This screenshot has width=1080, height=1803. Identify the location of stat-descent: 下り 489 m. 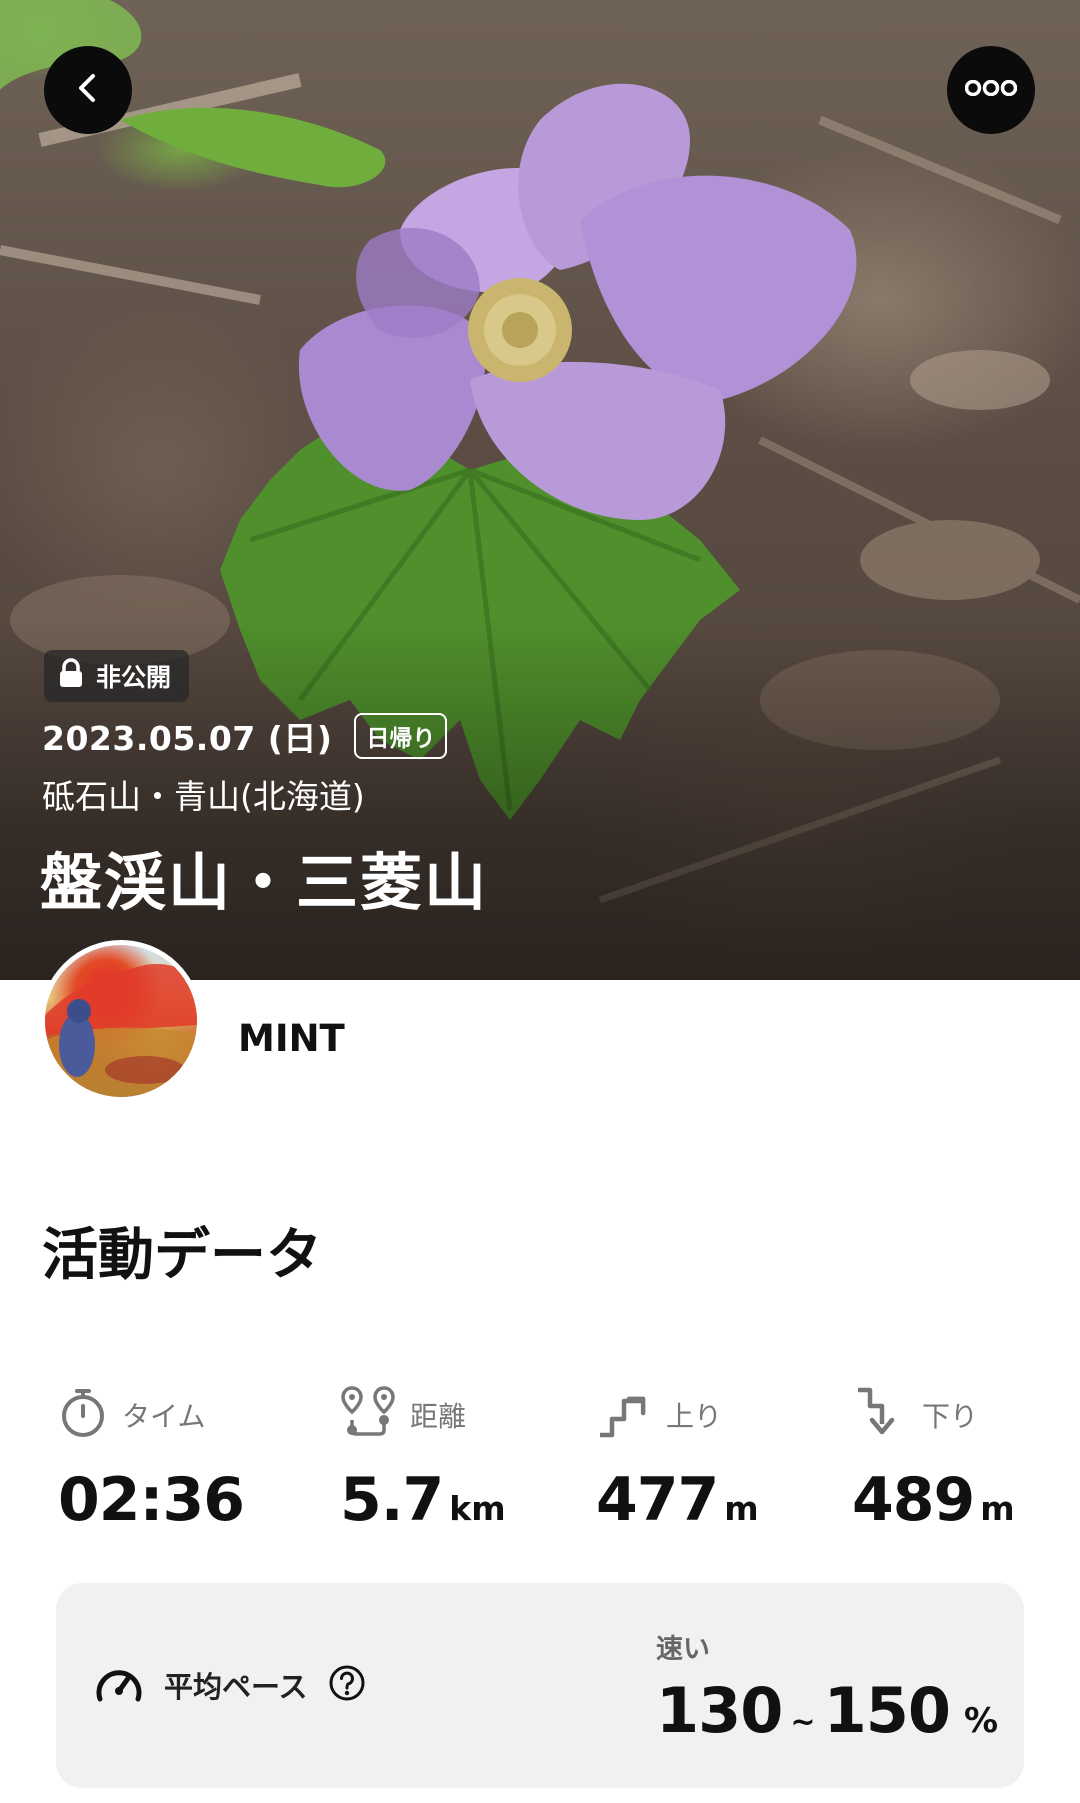
(933, 1460).